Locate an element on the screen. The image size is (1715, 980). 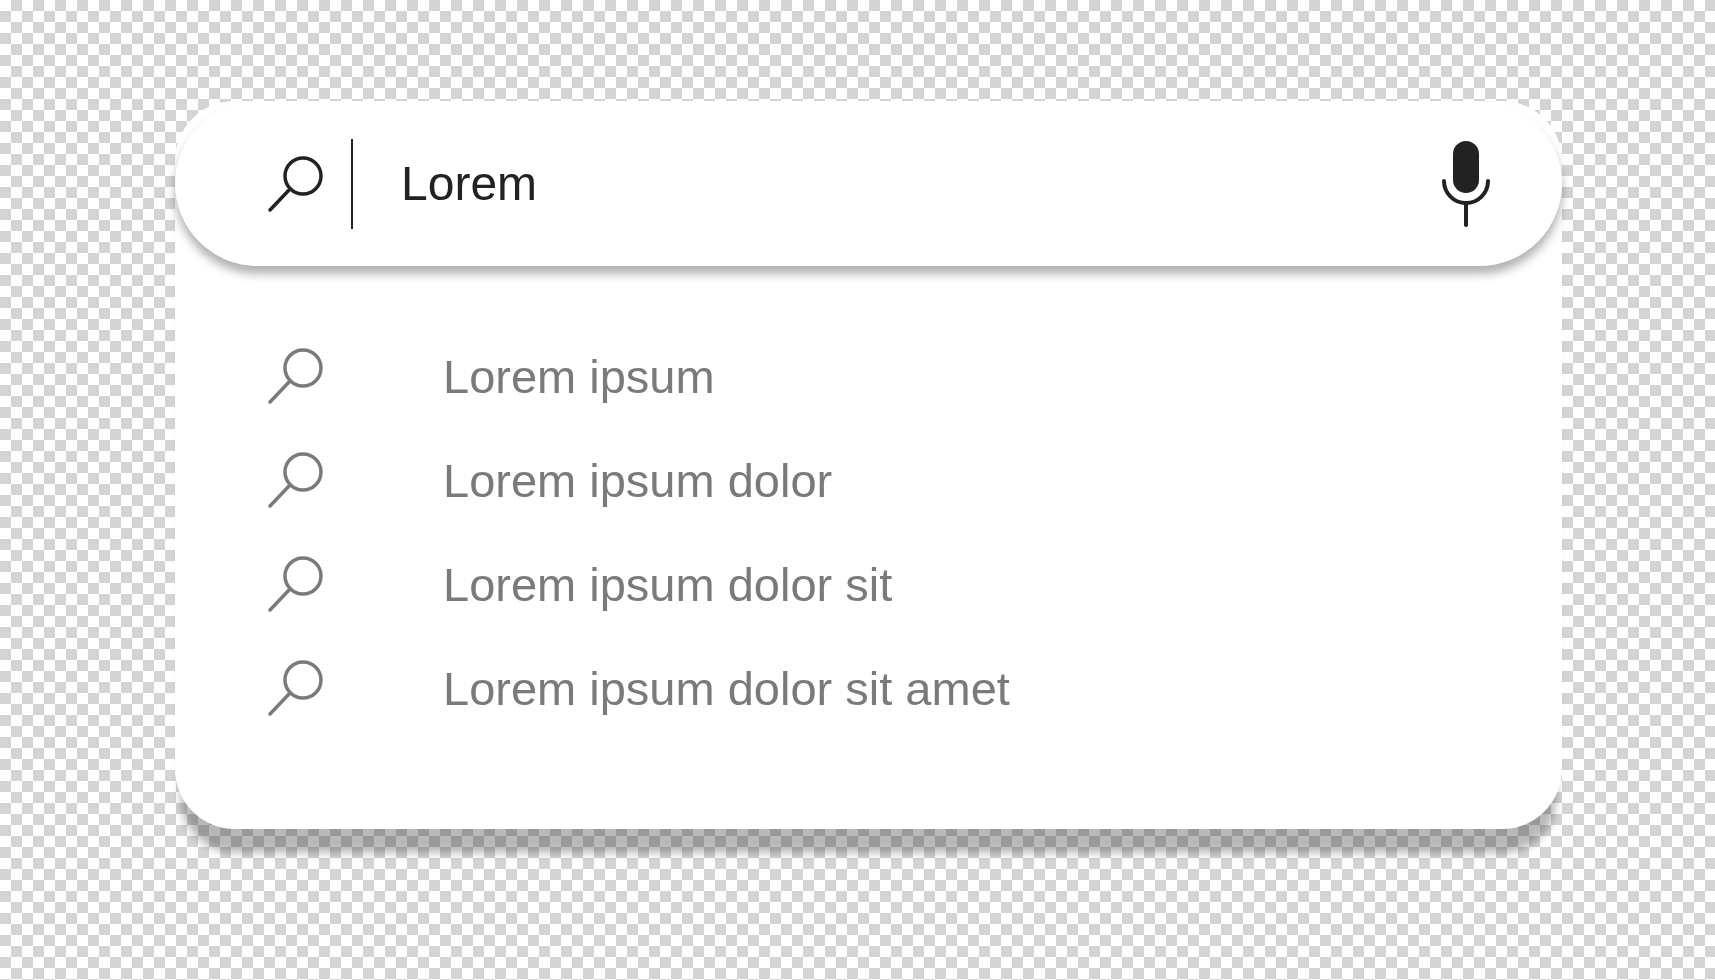
suggestion-item: Lorem ipsum dolor sit is located at coordinates (668, 584).